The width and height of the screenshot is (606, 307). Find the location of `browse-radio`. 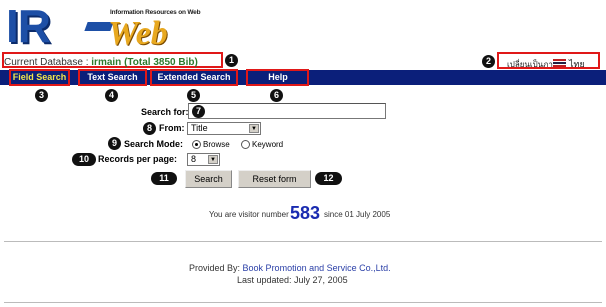

browse-radio is located at coordinates (196, 144).